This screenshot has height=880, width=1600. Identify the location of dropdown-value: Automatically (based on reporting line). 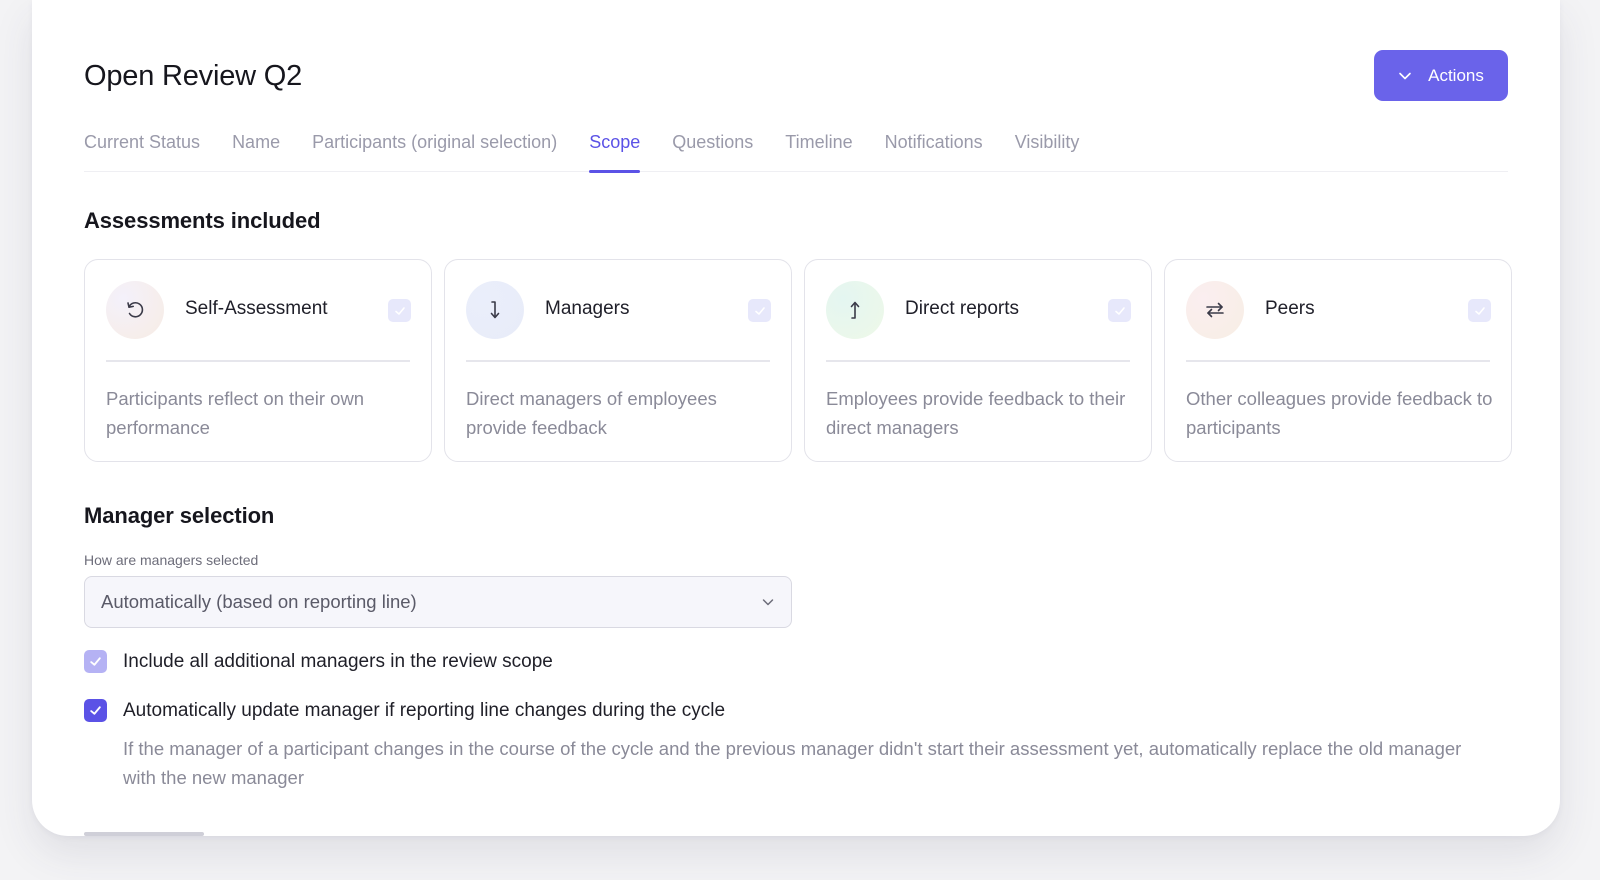
(259, 601).